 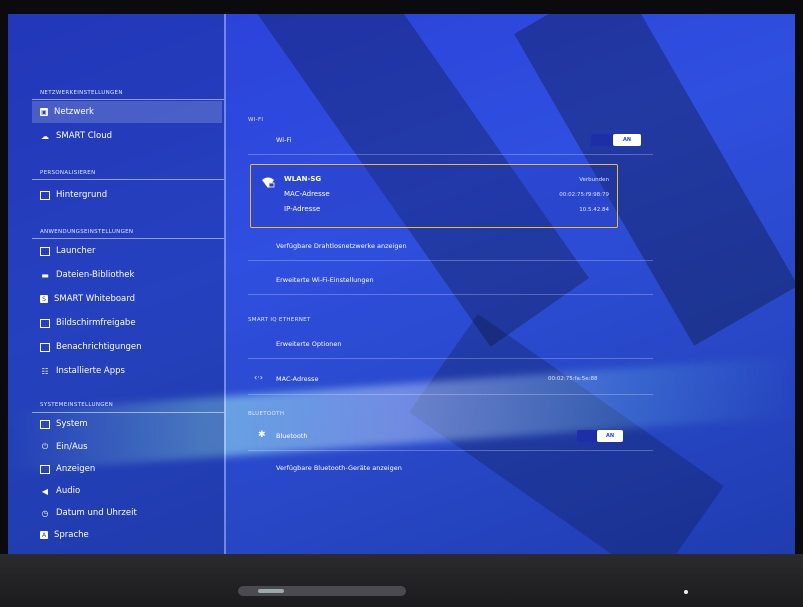 I want to click on sidebar-item-label: Audio, so click(x=68, y=491).